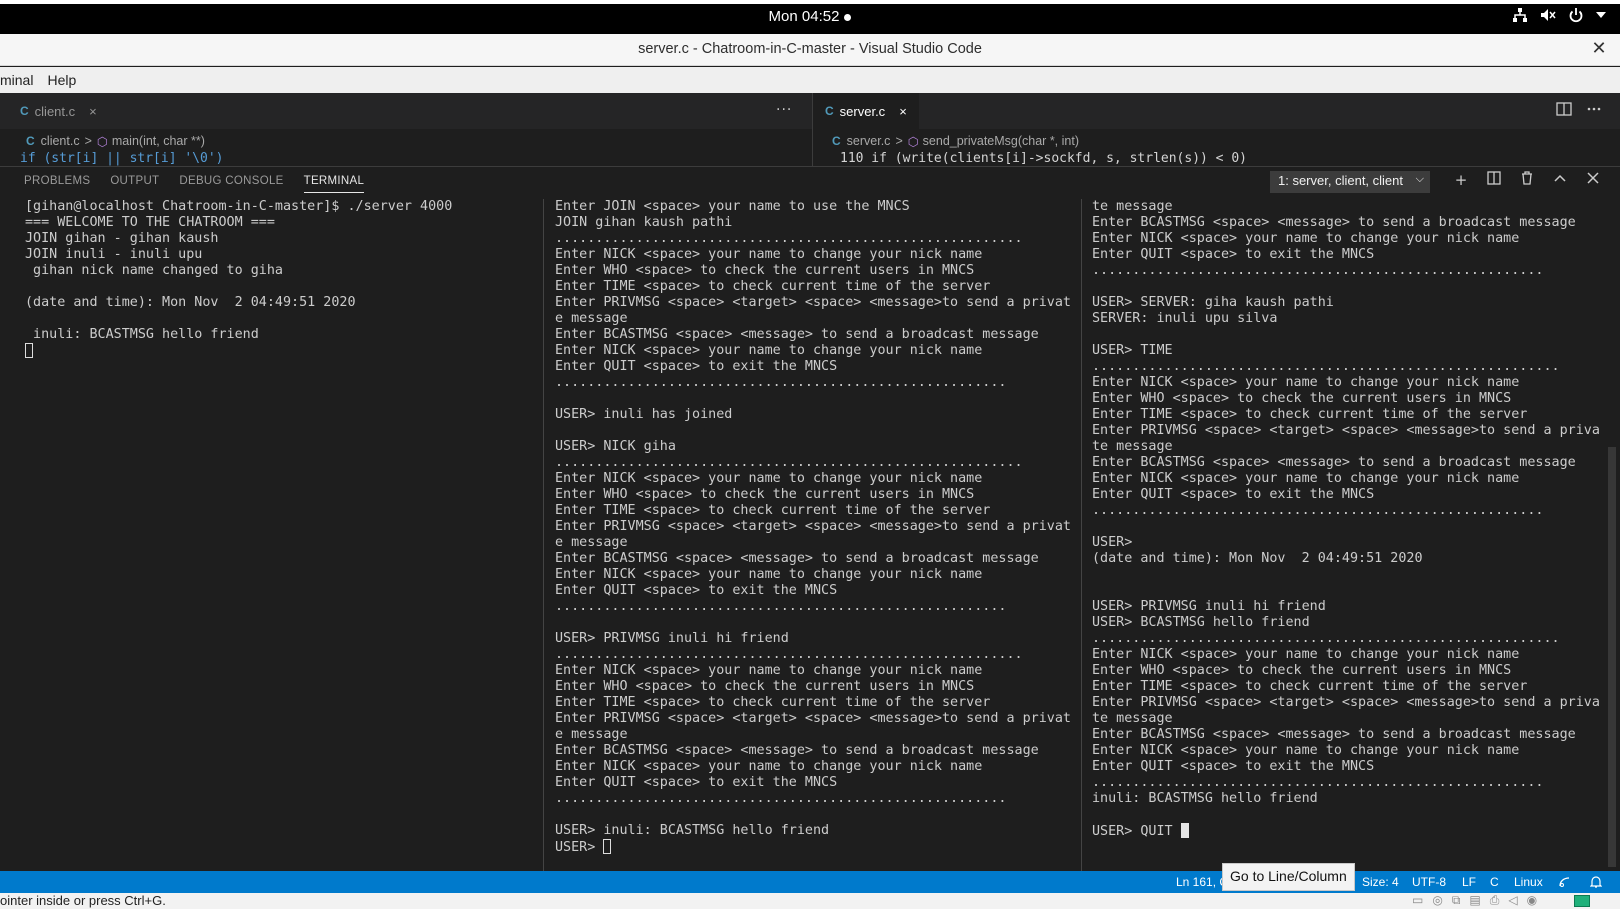 This screenshot has height=909, width=1620. What do you see at coordinates (1429, 882) in the screenshot?
I see `encoding: UTF-8` at bounding box center [1429, 882].